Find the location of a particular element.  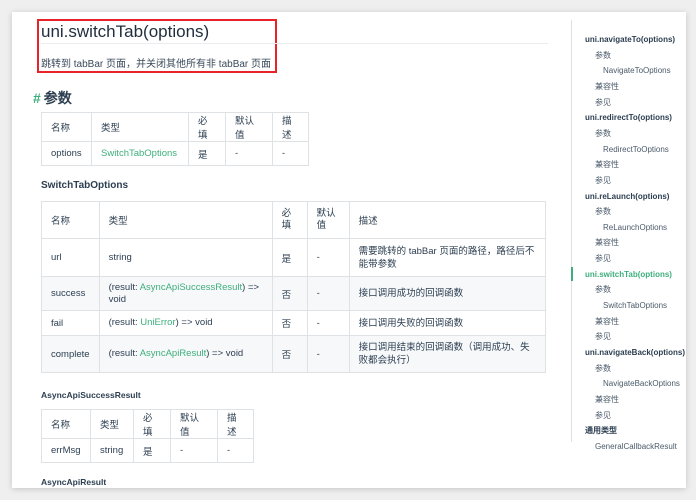

cell-name: complete is located at coordinates (70, 354).